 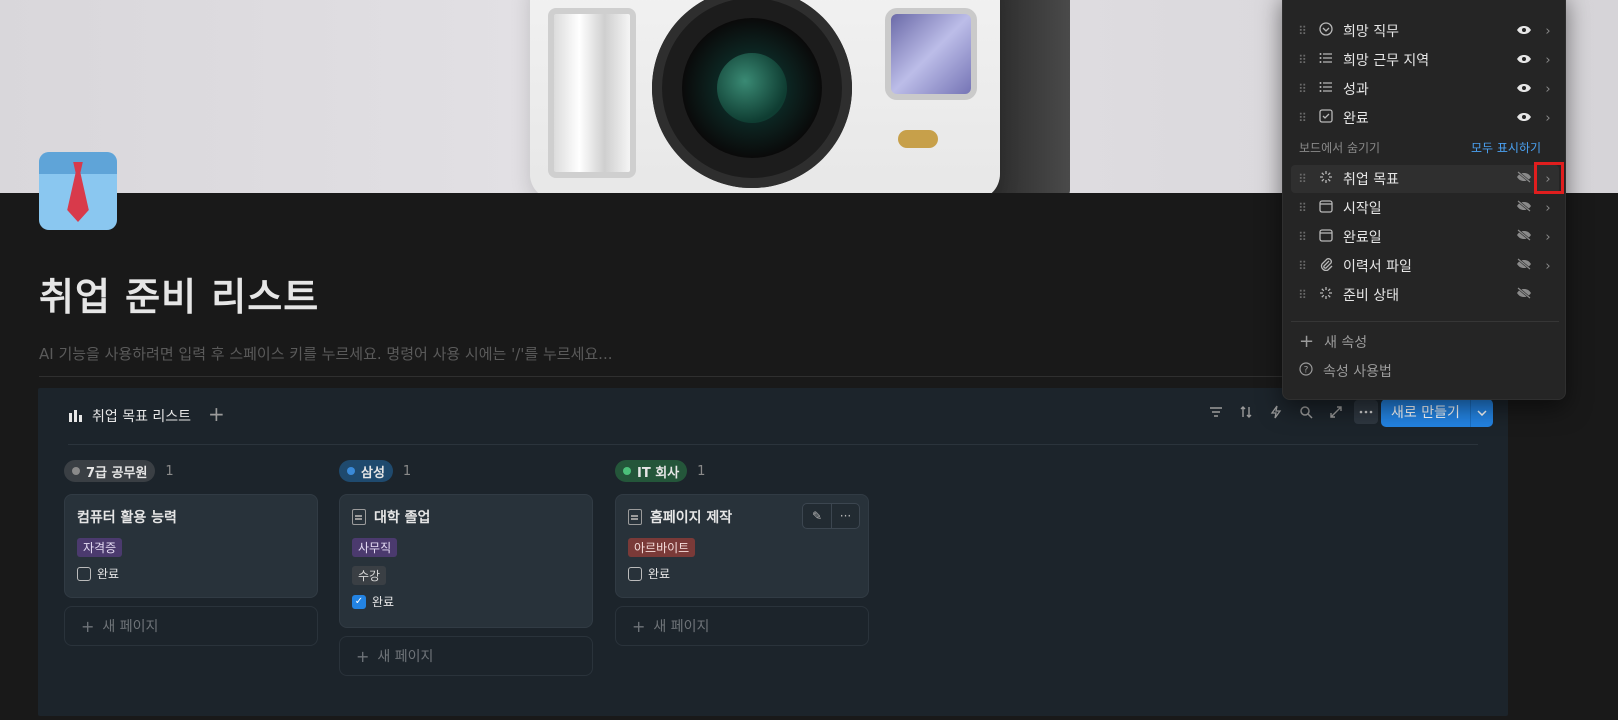 I want to click on property-label: 완료, so click(x=1356, y=119).